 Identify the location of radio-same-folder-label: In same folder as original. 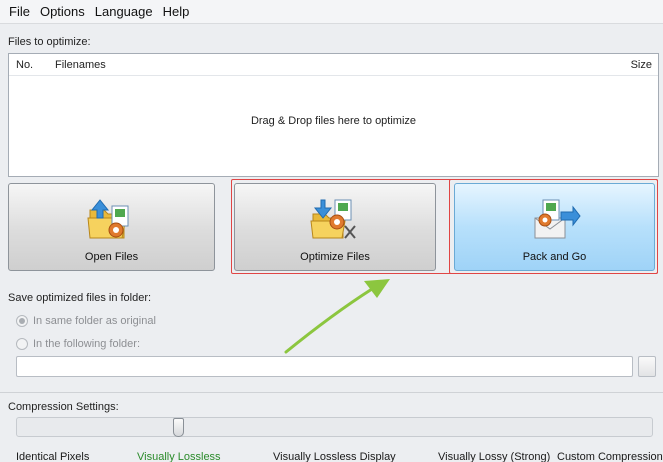
(94, 321).